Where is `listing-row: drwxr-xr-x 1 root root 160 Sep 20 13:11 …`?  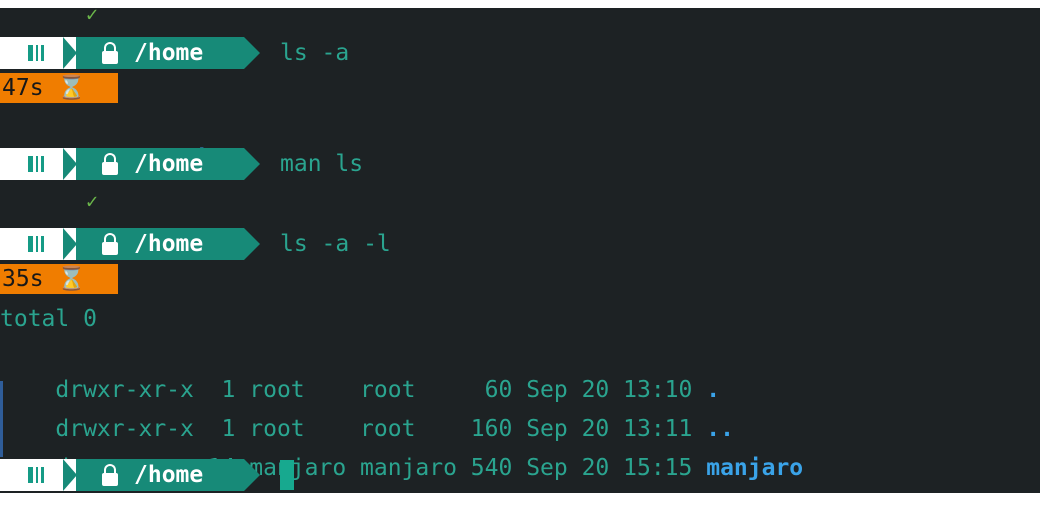
listing-row: drwxr-xr-x 1 root root 160 Sep 20 13:11 … is located at coordinates (367, 411).